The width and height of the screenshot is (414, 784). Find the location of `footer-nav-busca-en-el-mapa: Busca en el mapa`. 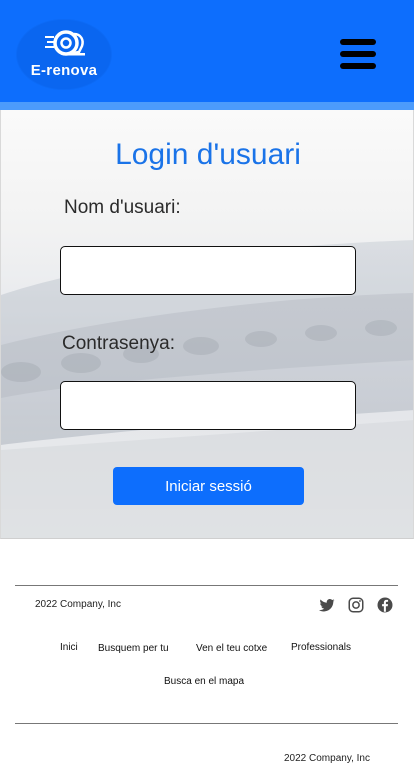

footer-nav-busca-en-el-mapa: Busca en el mapa is located at coordinates (204, 681).